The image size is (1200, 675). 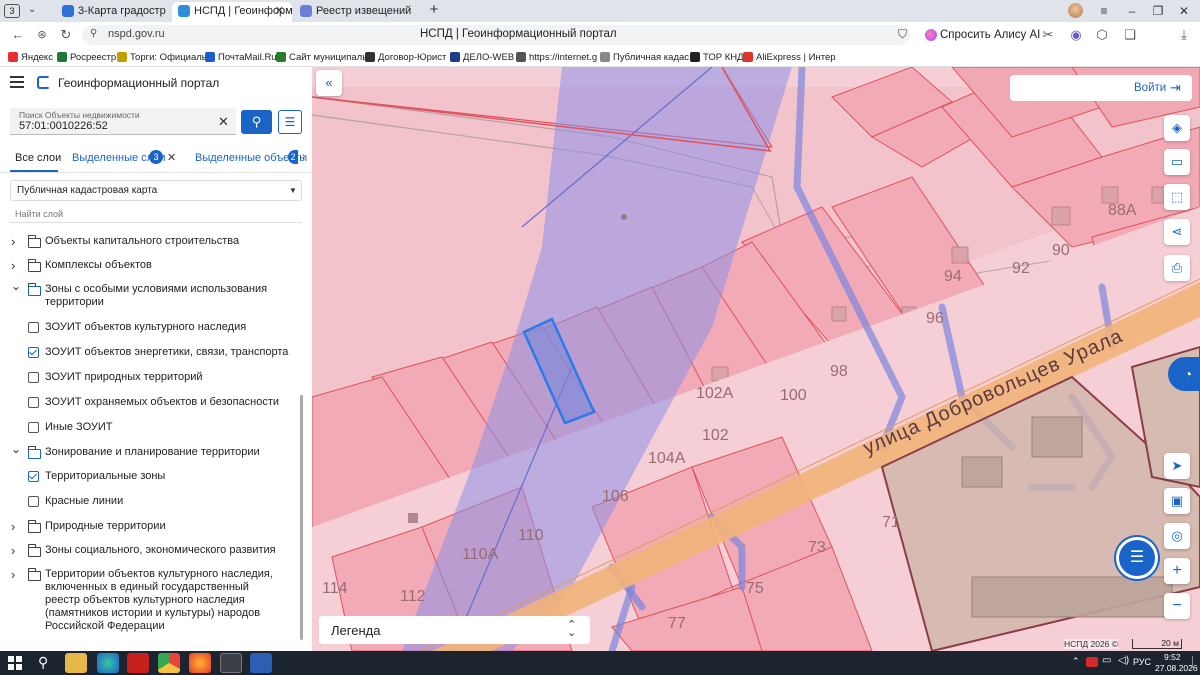 I want to click on selected-objects-badge: 2, so click(x=293, y=157).